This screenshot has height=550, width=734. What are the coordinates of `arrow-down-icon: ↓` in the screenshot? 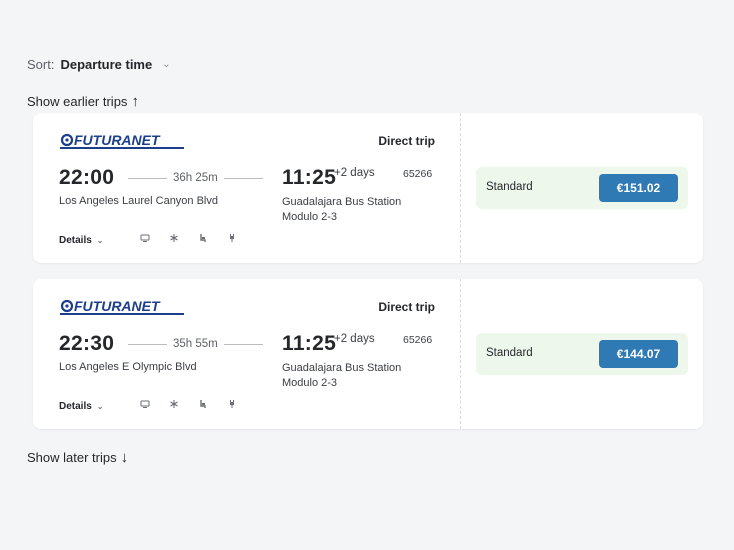 It's located at (125, 457).